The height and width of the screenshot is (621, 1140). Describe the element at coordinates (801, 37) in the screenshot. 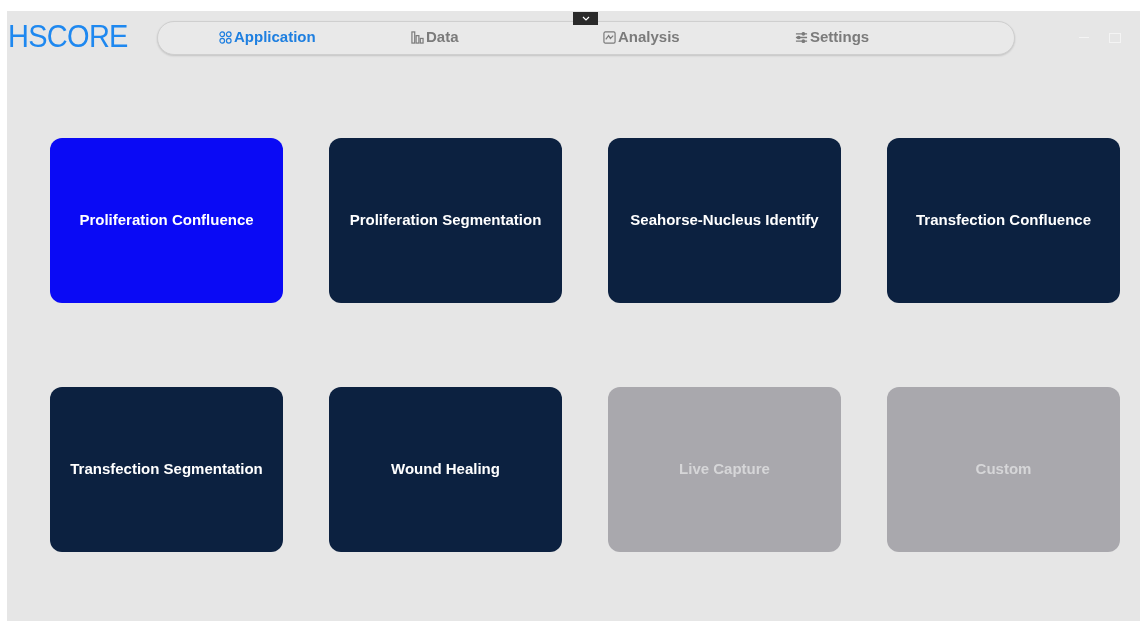

I see `sliders-icon` at that location.